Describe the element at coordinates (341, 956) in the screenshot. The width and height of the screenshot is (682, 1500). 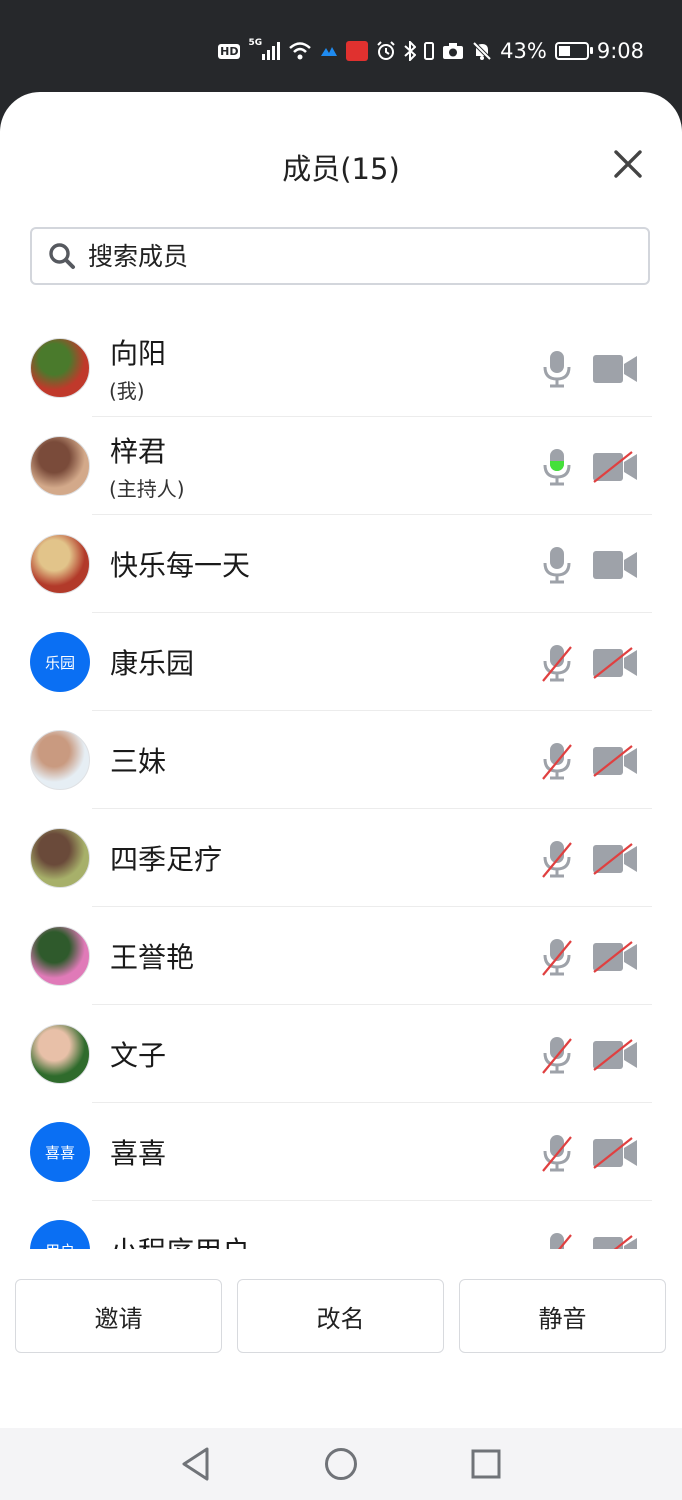
I see `member-row: 王誉艳` at that location.